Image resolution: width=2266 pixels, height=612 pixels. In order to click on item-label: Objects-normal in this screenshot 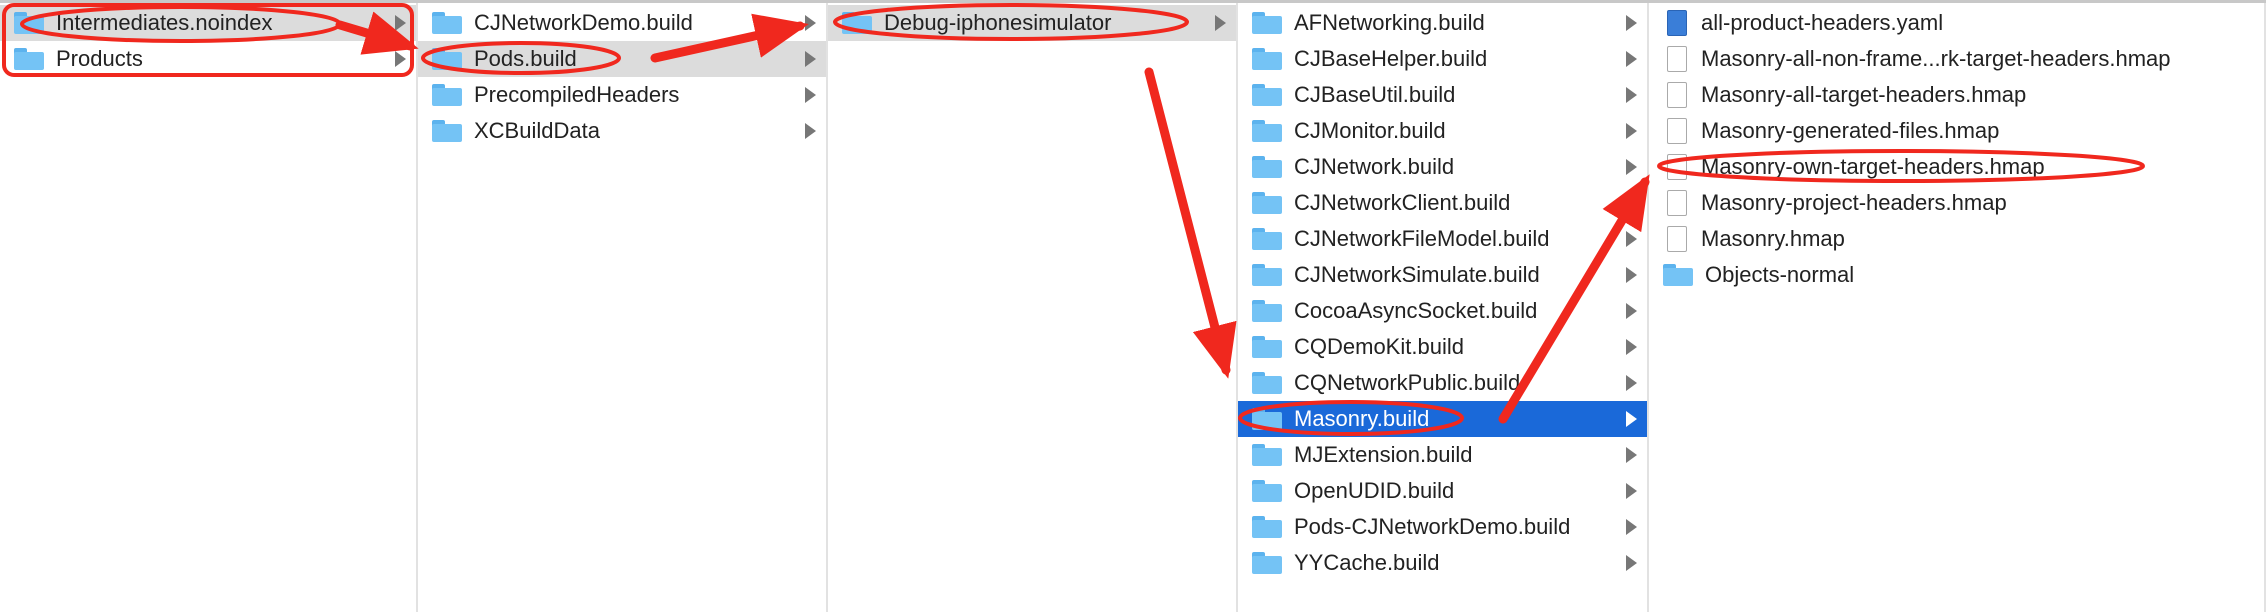, I will do `click(1780, 274)`.